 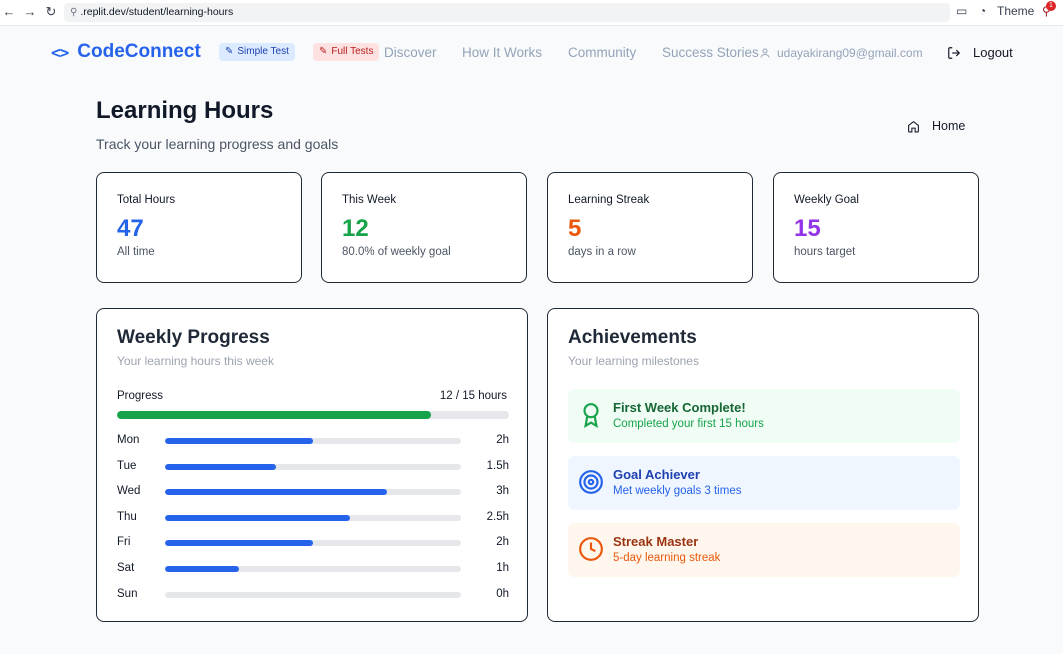 What do you see at coordinates (954, 52) in the screenshot?
I see `logout-icon` at bounding box center [954, 52].